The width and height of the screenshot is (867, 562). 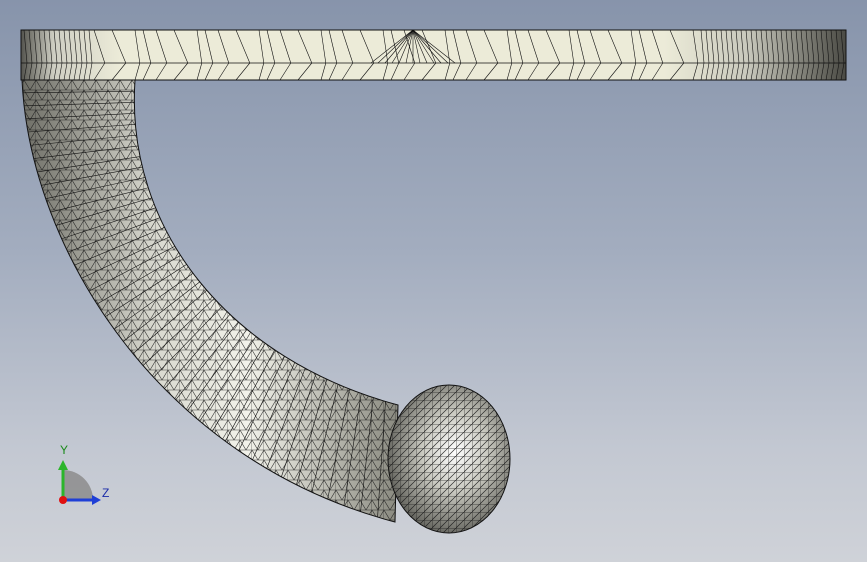 What do you see at coordinates (64, 450) in the screenshot?
I see `axis-y-label: Y` at bounding box center [64, 450].